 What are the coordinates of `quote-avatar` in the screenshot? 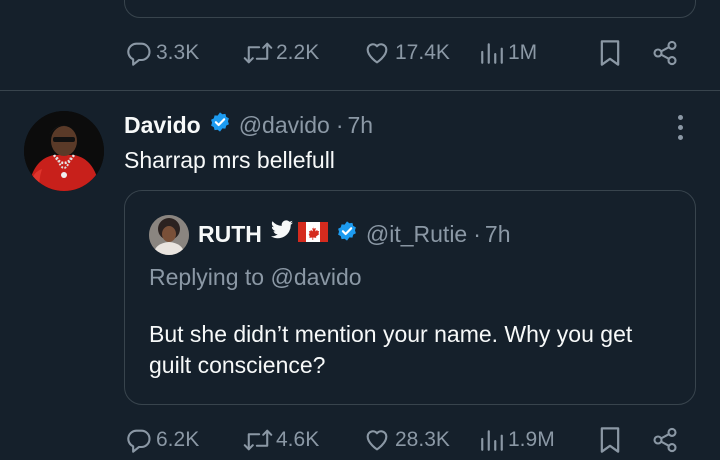 It's located at (169, 235).